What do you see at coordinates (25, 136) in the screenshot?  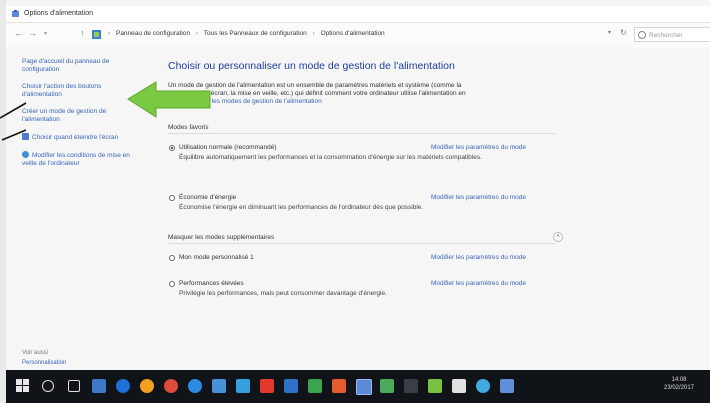 I see `shield-icon` at bounding box center [25, 136].